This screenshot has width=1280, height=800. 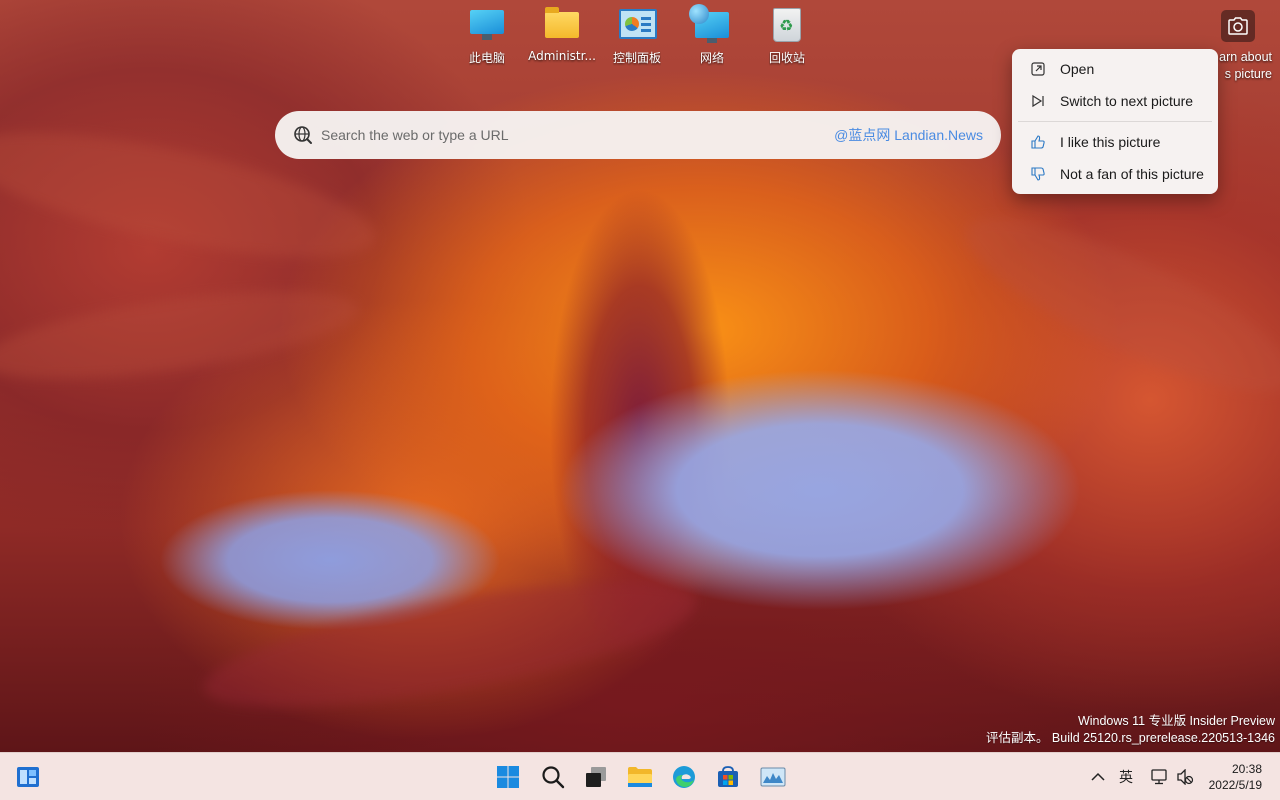 I want to click on volume-muted-icon, so click(x=1185, y=777).